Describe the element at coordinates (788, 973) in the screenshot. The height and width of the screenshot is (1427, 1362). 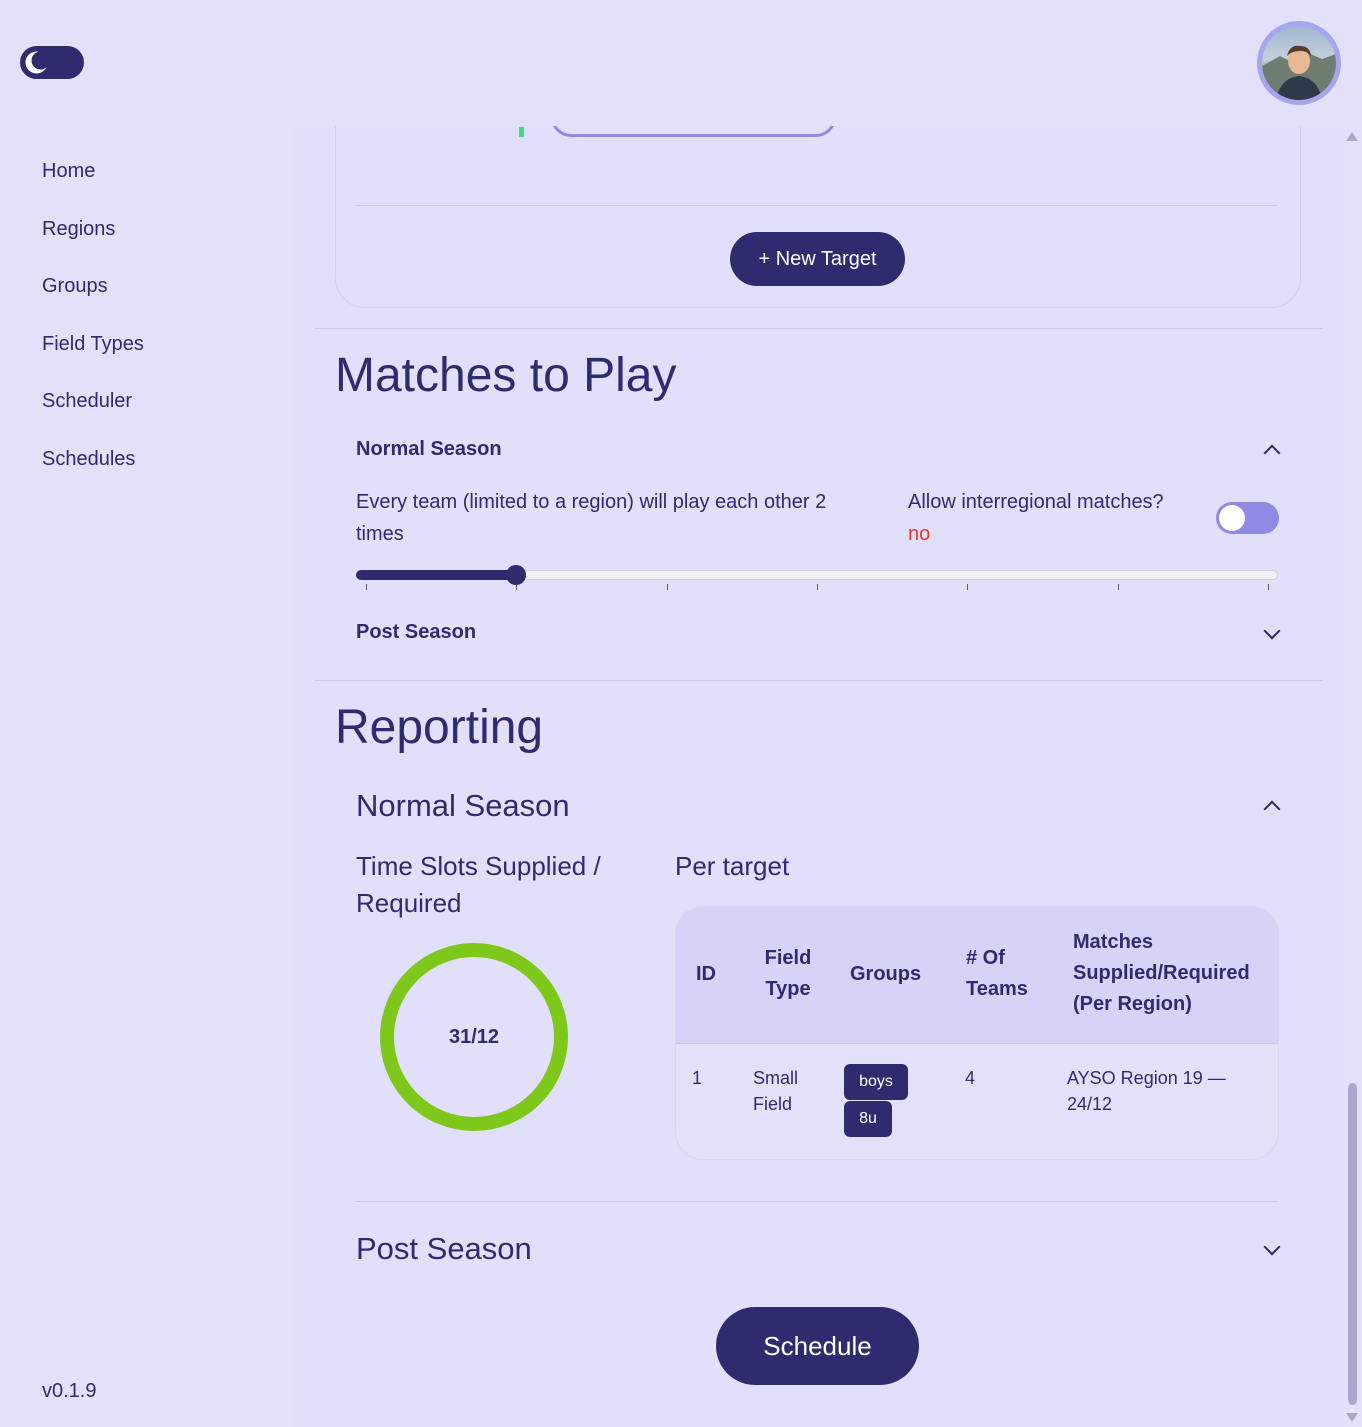
I see `column-header-field-type: Field Type` at that location.